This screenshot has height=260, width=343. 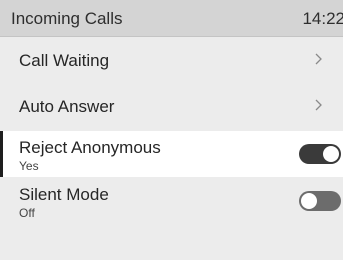 What do you see at coordinates (67, 106) in the screenshot?
I see `menu-item-label: Auto Answer` at bounding box center [67, 106].